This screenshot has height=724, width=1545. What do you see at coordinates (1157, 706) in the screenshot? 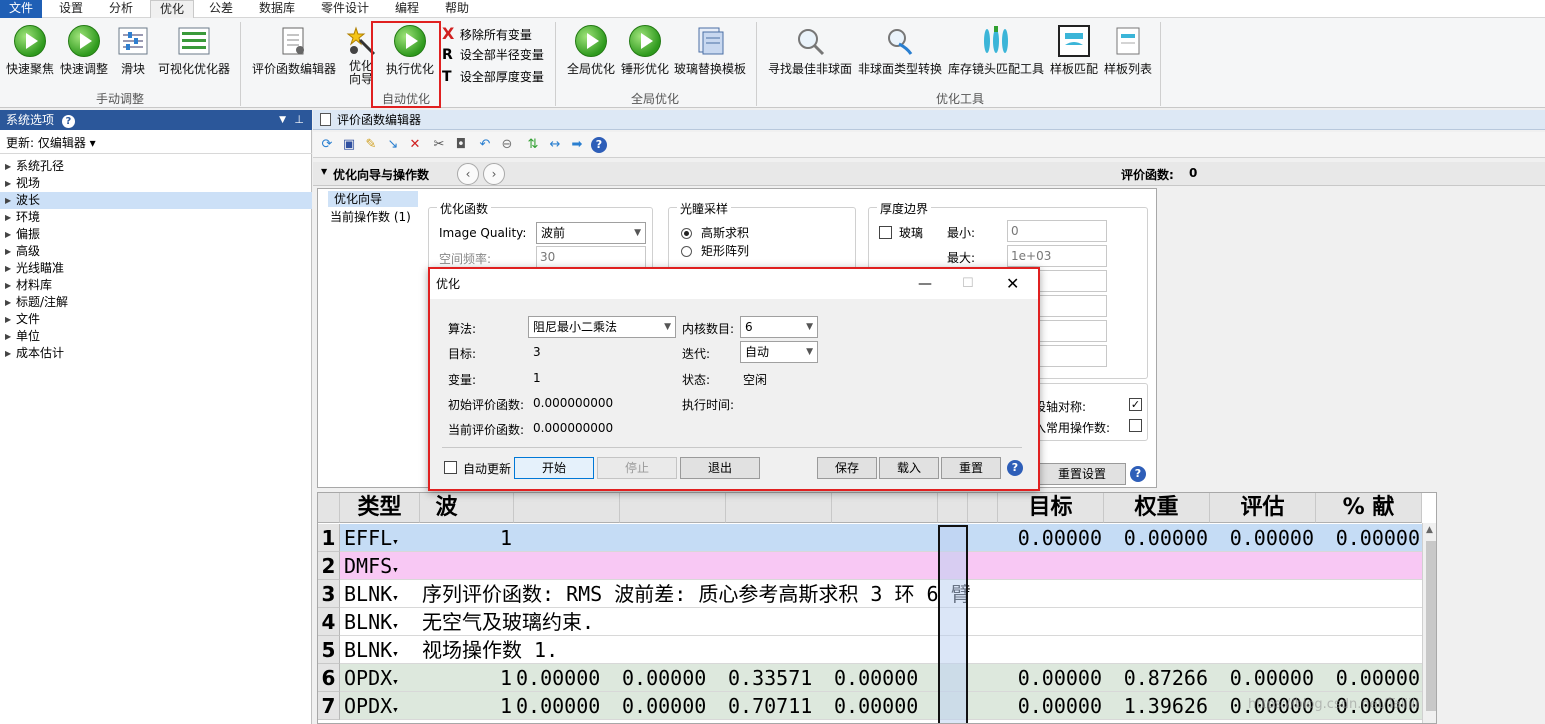
I see `weight-cell: 1.39626` at bounding box center [1157, 706].